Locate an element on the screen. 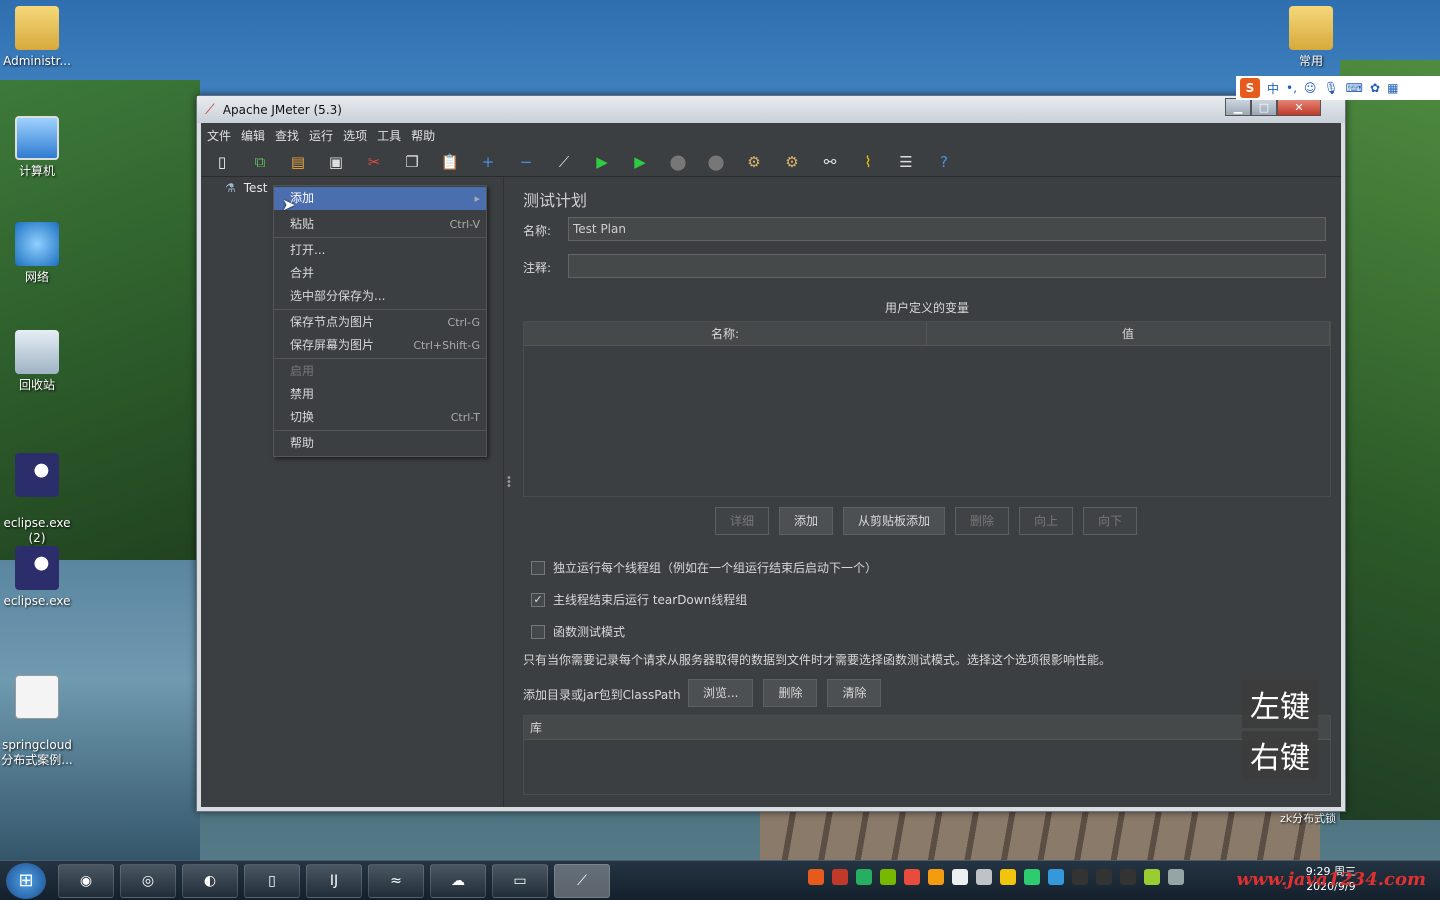  desktop-icon-recycle-bin: 回收站 is located at coordinates (37, 361).